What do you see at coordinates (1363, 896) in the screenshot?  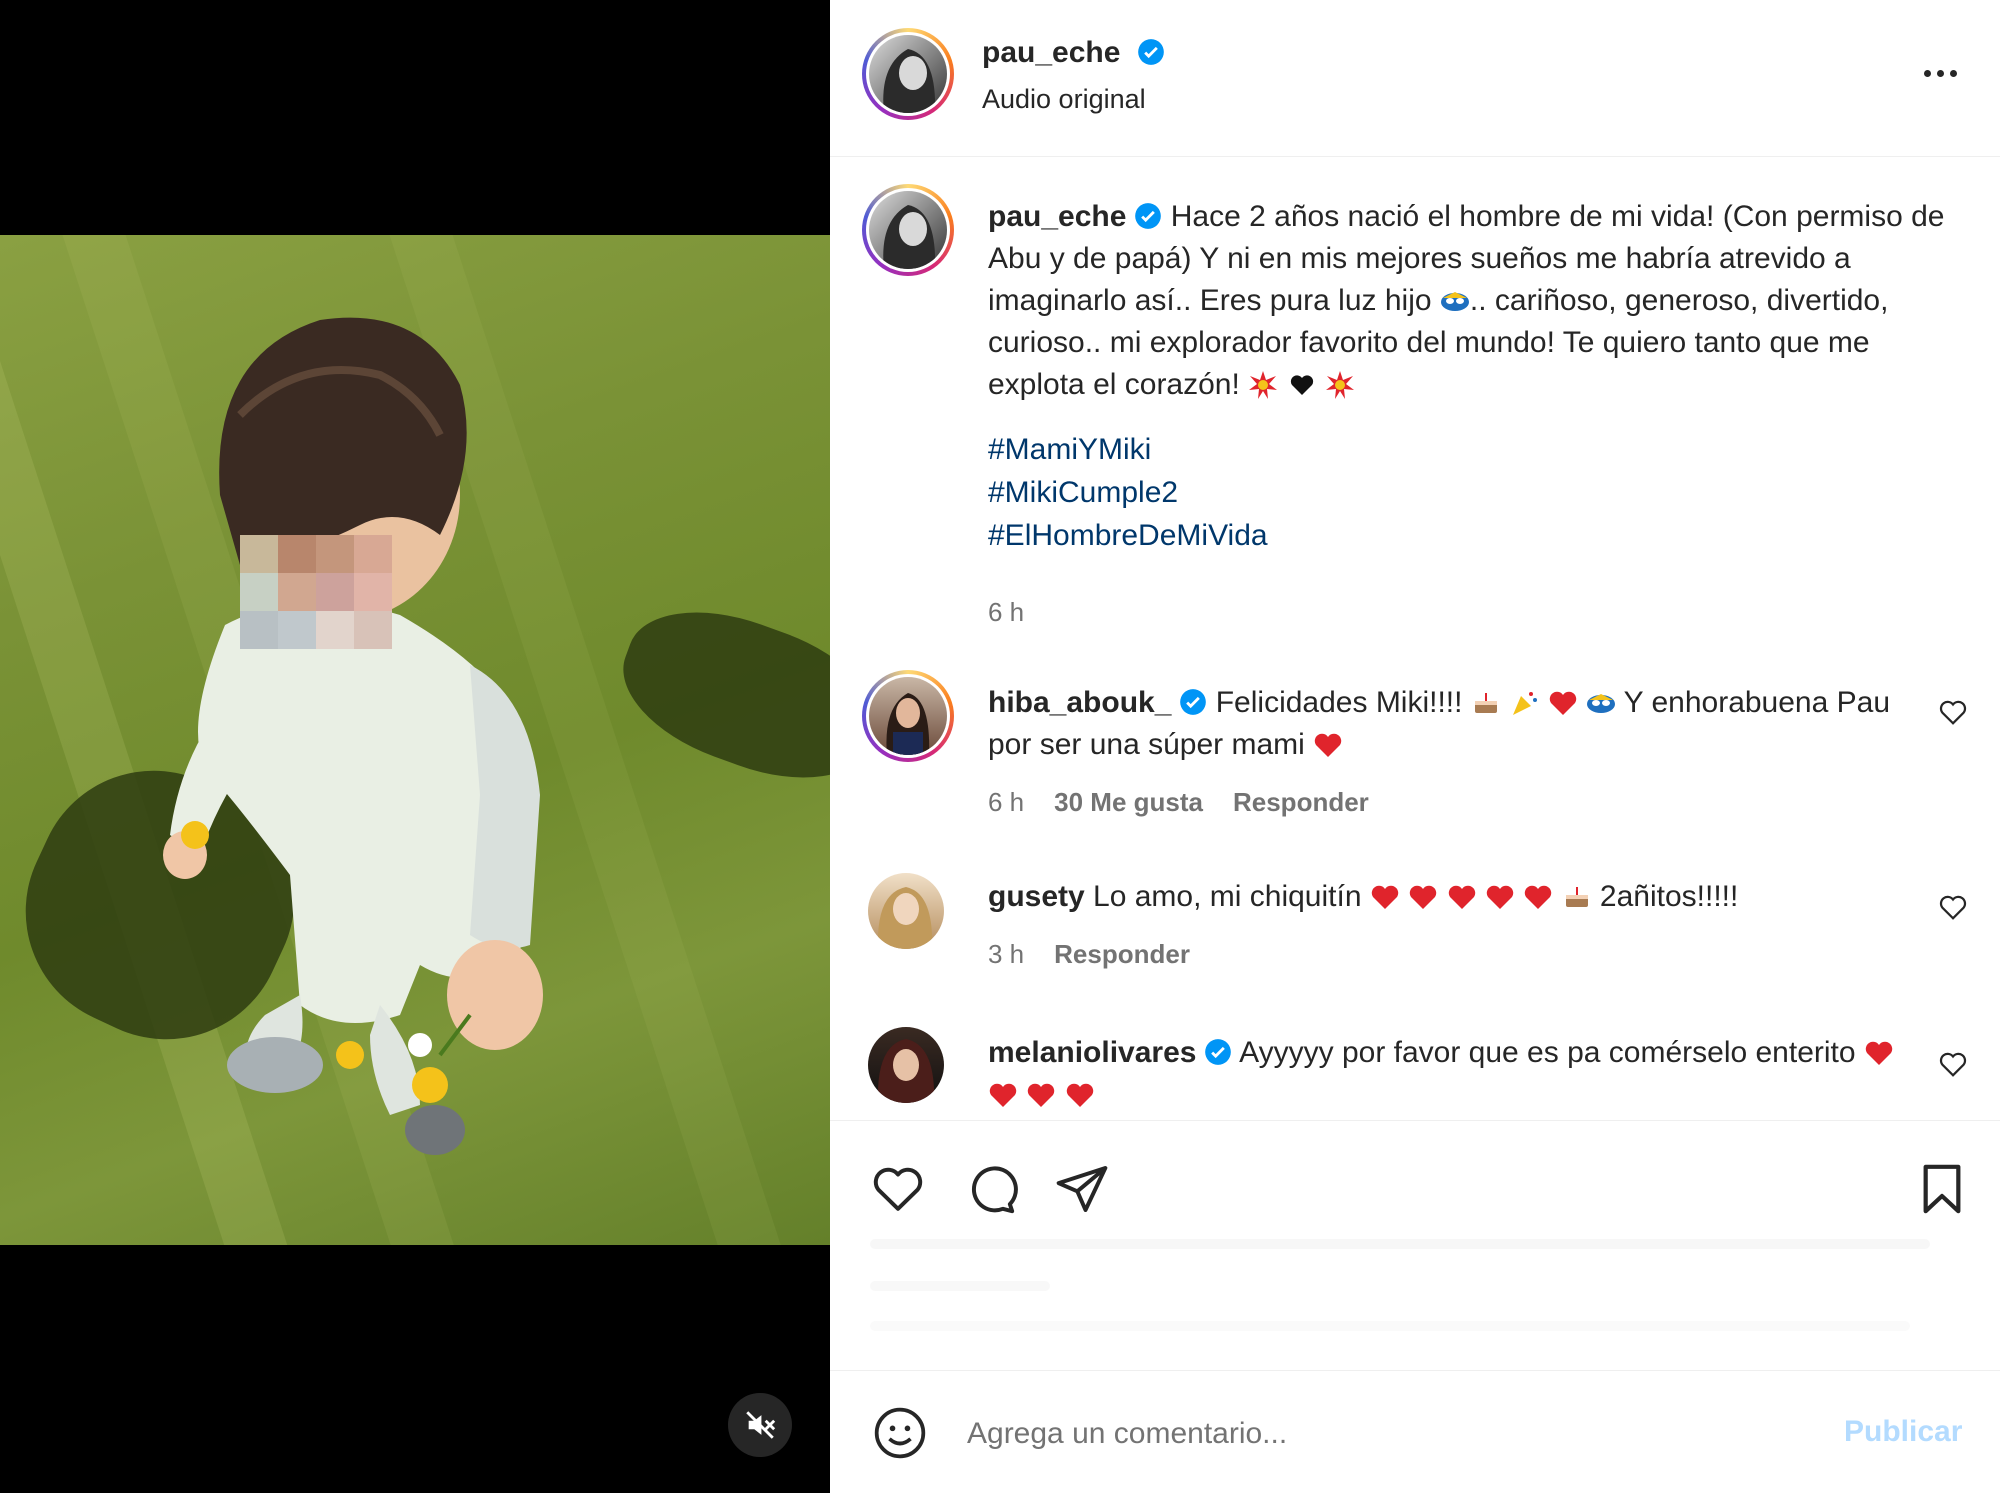 I see `comment-text: gusety Lo amo, mi chiquitín 2añitos!!!!!` at bounding box center [1363, 896].